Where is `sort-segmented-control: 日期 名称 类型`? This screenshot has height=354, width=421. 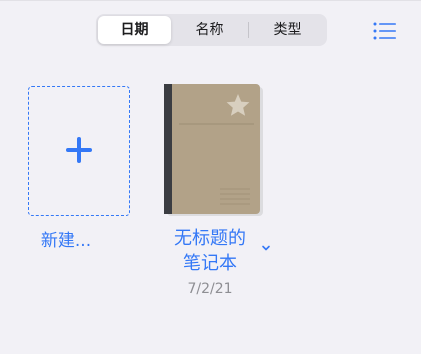
sort-segmented-control: 日期 名称 类型 is located at coordinates (211, 30).